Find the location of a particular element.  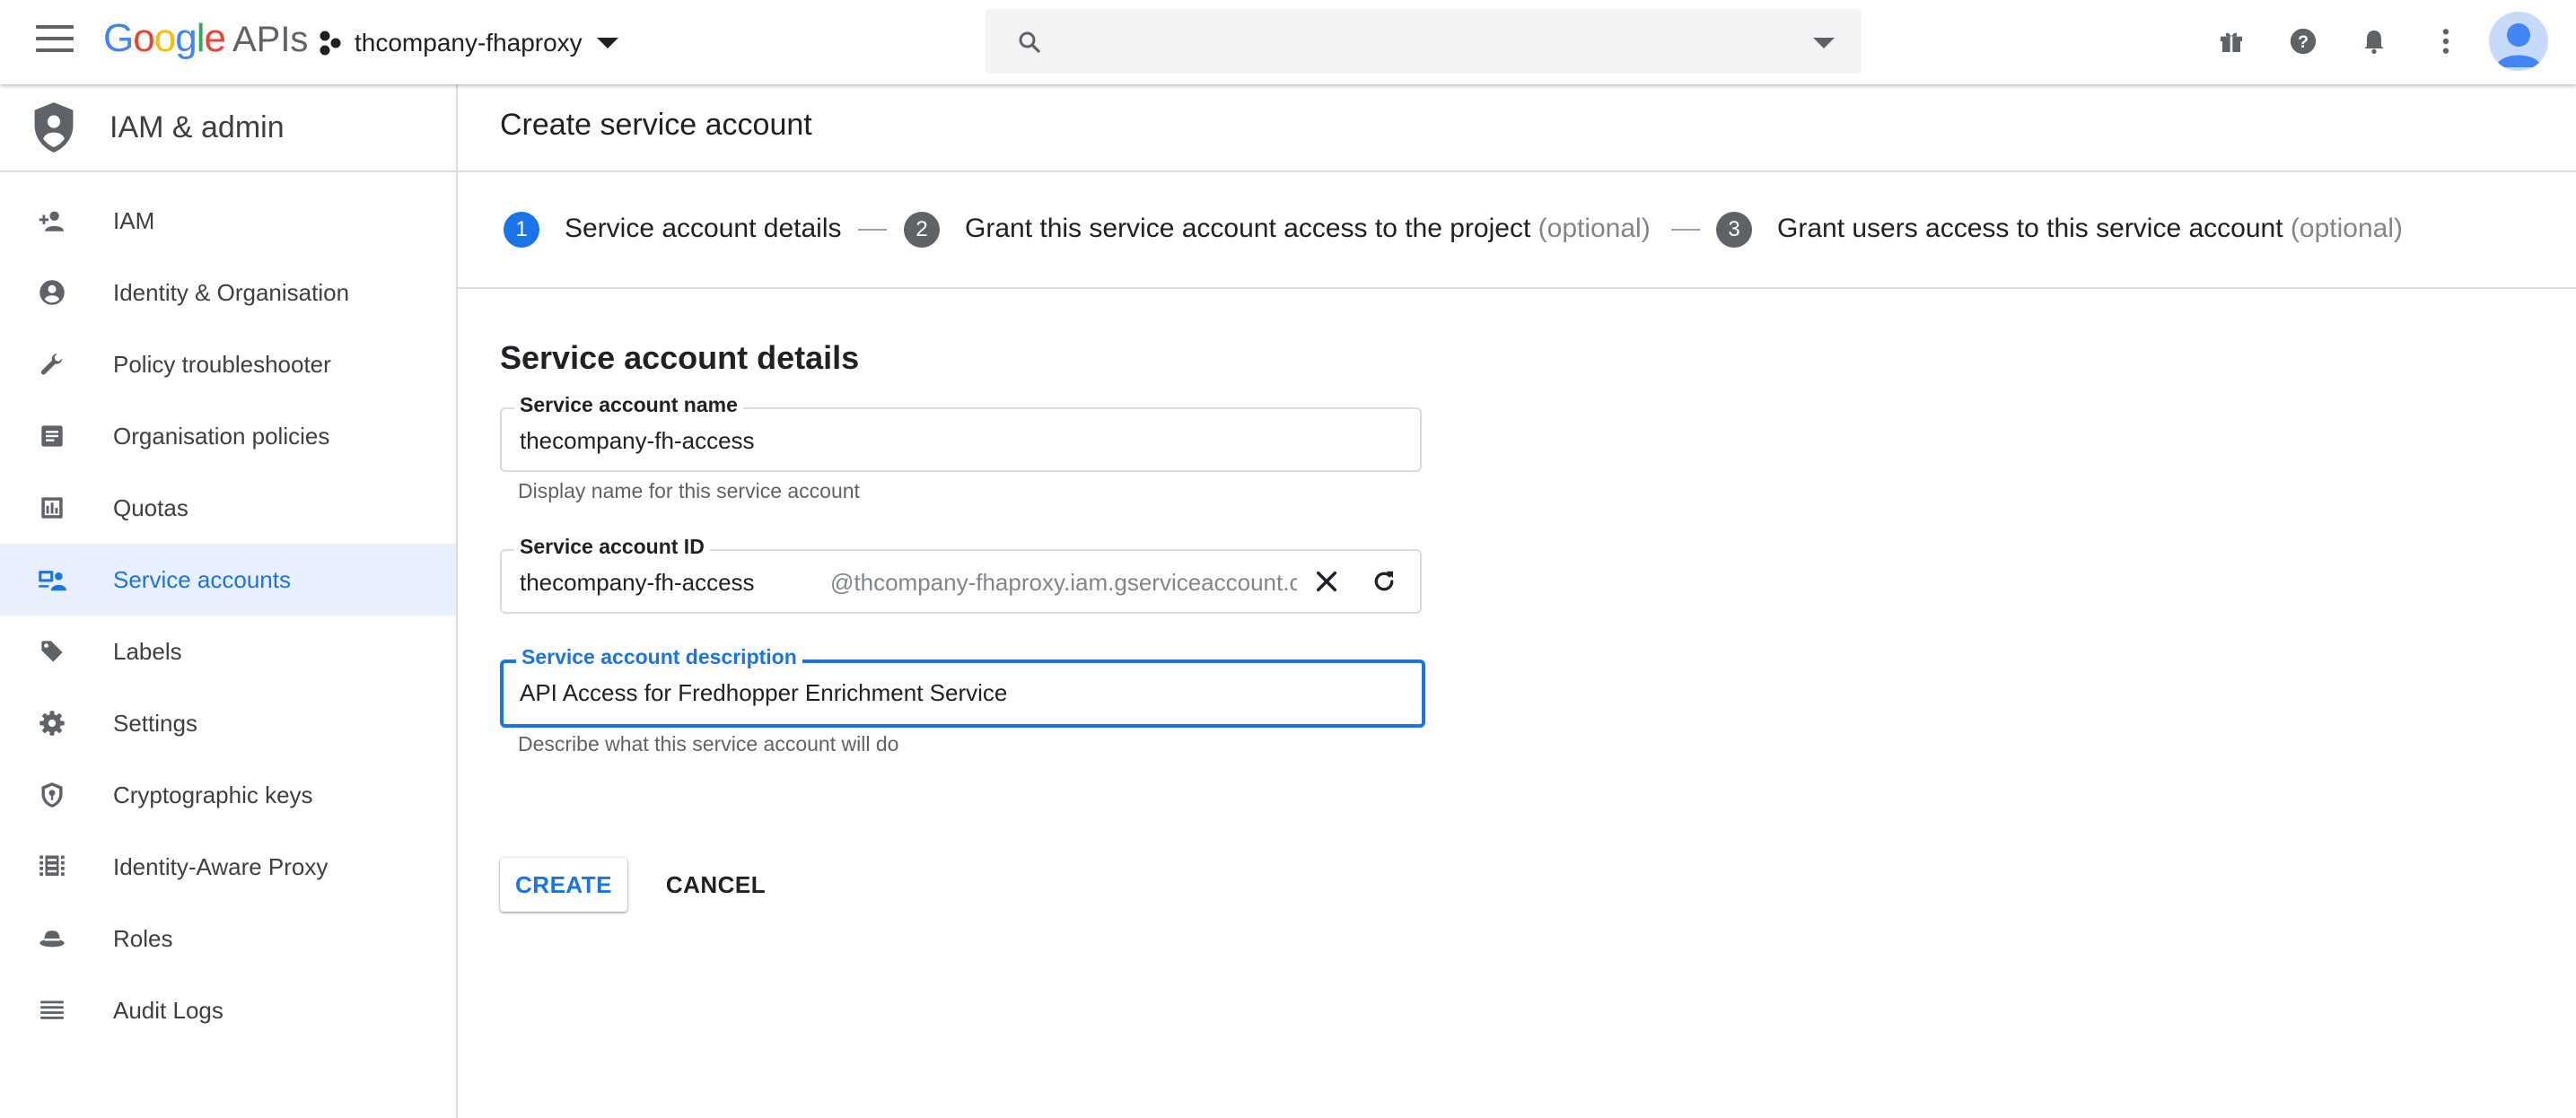

service-account-description-input is located at coordinates (950, 693).